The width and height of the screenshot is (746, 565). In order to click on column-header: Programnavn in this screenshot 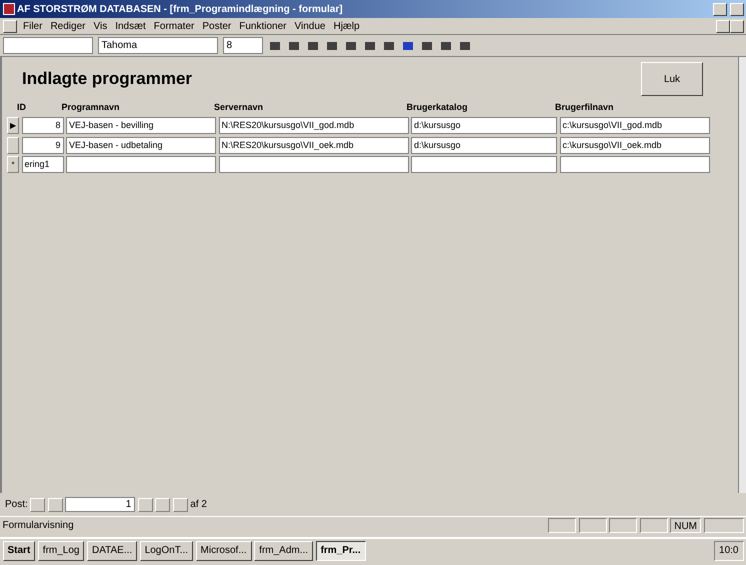, I will do `click(91, 107)`.